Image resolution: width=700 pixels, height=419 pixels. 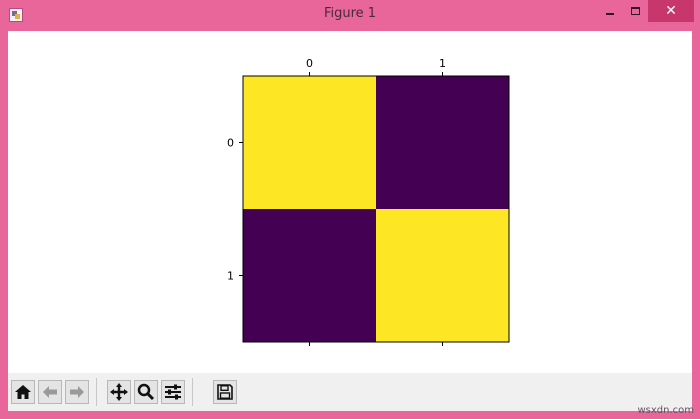 I want to click on back-arrow-icon, so click(x=50, y=392).